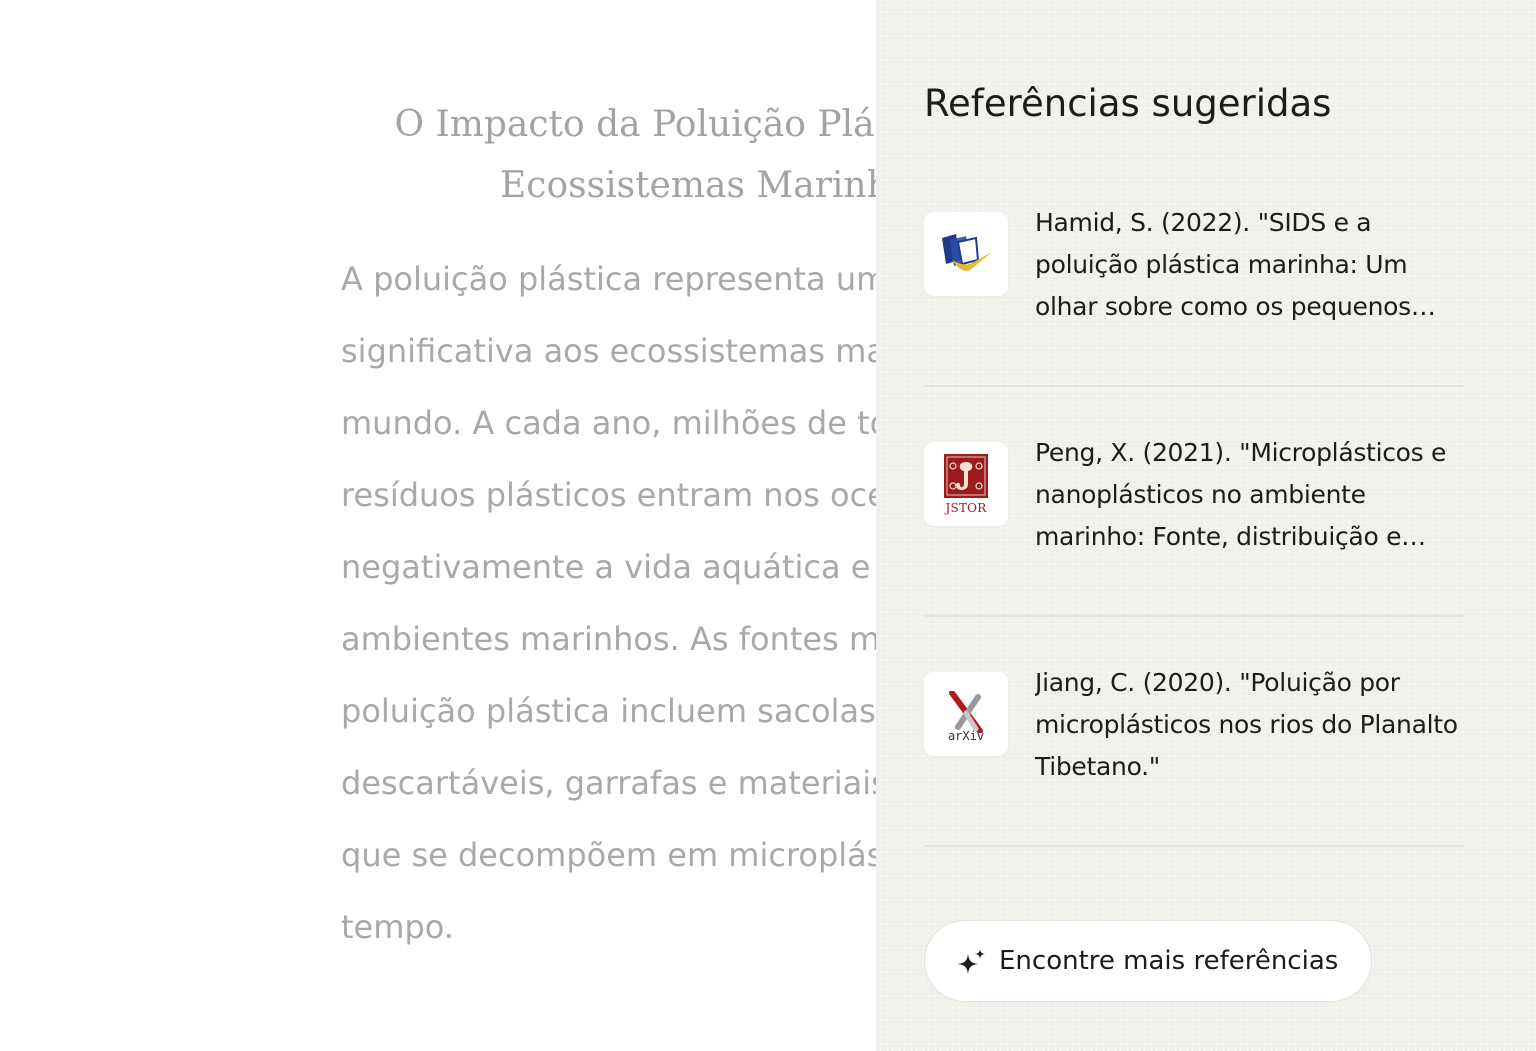 The width and height of the screenshot is (1536, 1051). I want to click on find-more-references-label: Encontre mais referências, so click(1169, 961).